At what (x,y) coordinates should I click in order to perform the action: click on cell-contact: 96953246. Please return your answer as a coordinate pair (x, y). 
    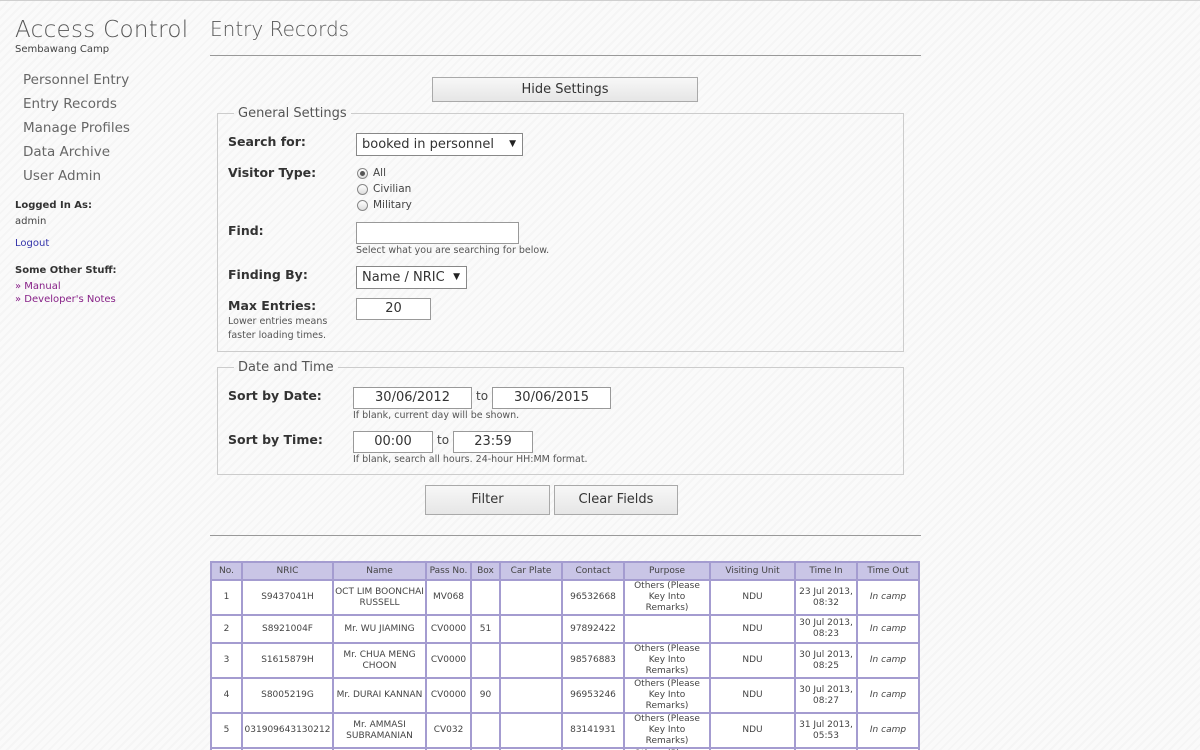
    Looking at the image, I should click on (593, 695).